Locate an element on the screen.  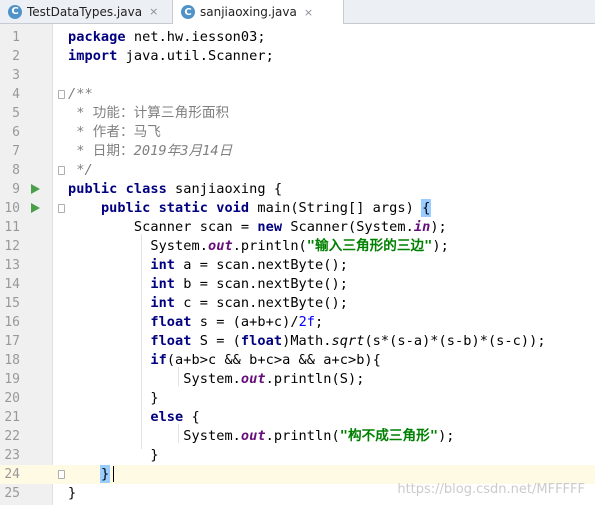
code-token: a = scan.nextByte(); is located at coordinates (261, 265).